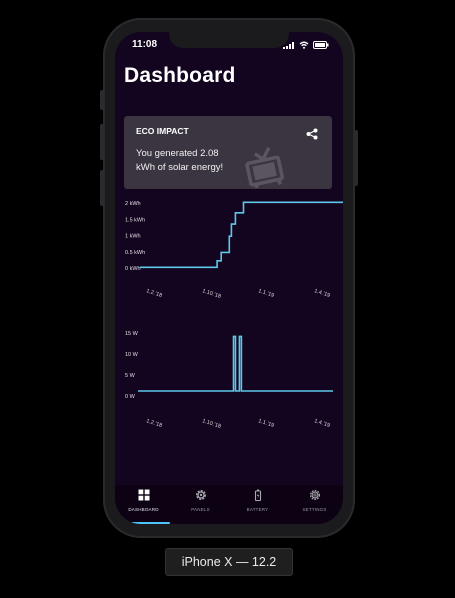  I want to click on power-y-tick-label: 15 W, so click(132, 334).